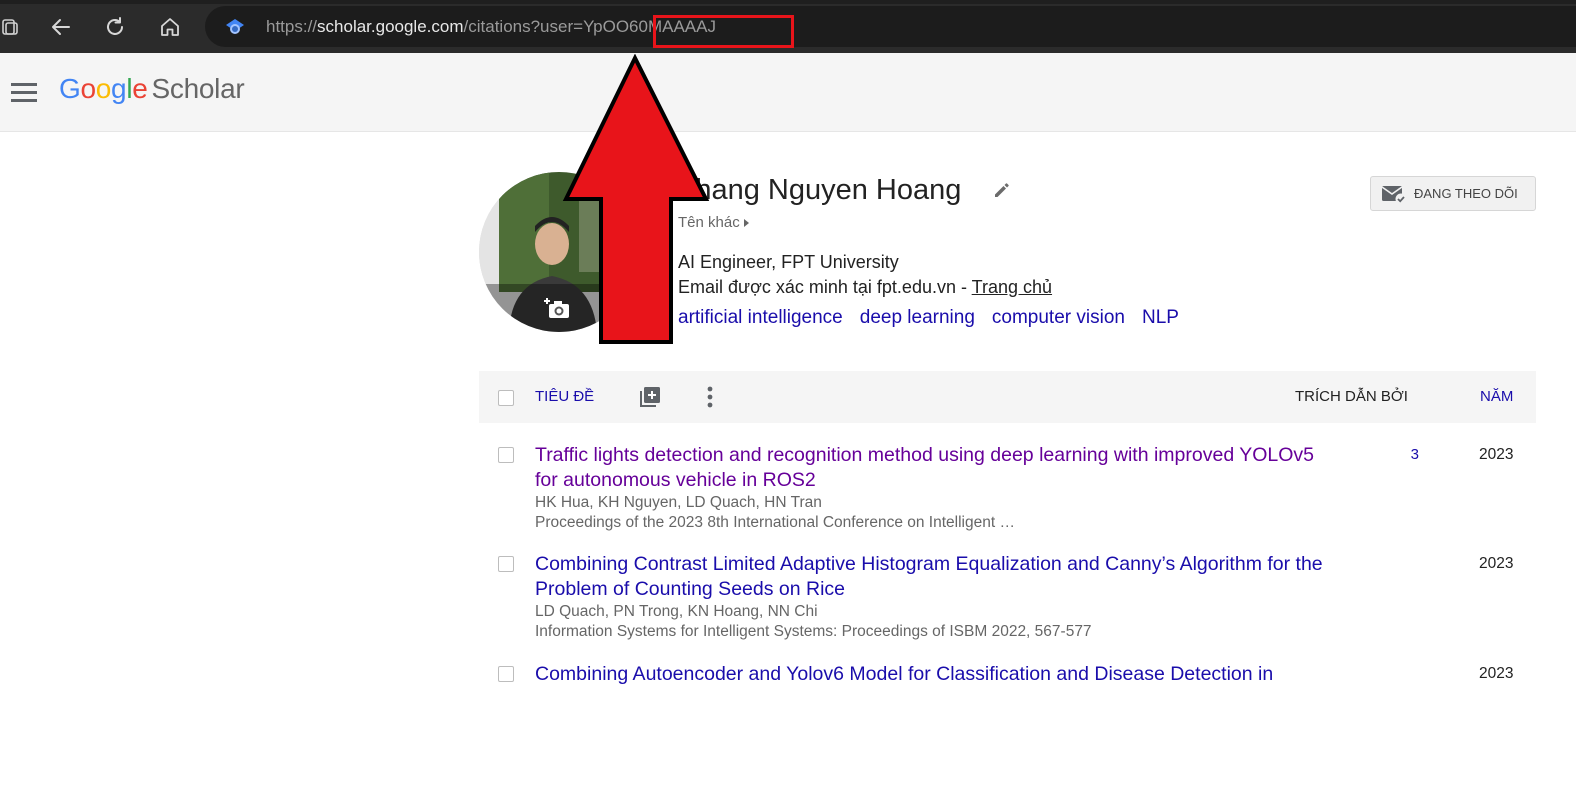 The image size is (1576, 796). Describe the element at coordinates (390, 26) in the screenshot. I see `url-host: scholar.google.com` at that location.